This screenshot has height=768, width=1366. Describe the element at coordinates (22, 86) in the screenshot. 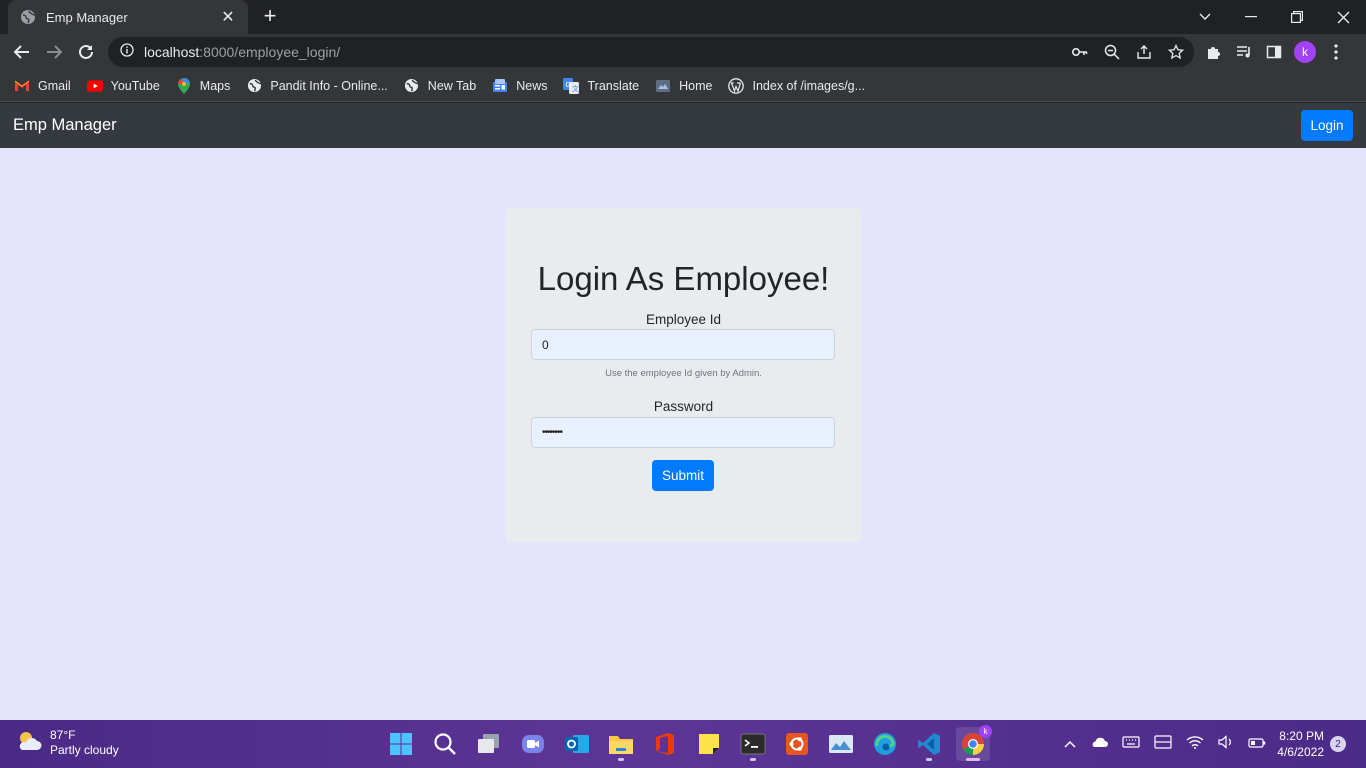

I see `gmail-icon` at that location.